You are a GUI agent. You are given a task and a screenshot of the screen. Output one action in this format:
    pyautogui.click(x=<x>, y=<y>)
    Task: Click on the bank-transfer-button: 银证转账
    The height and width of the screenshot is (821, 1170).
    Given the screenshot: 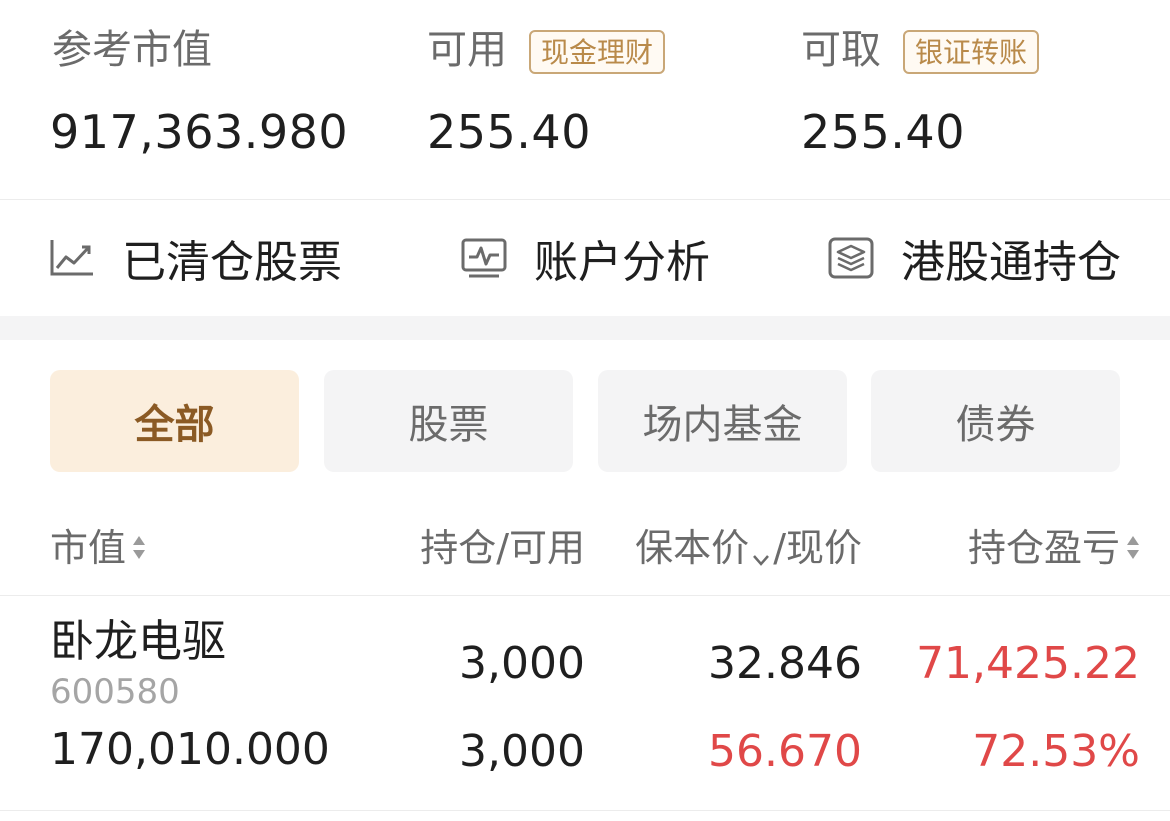 What is the action you would take?
    pyautogui.click(x=971, y=52)
    